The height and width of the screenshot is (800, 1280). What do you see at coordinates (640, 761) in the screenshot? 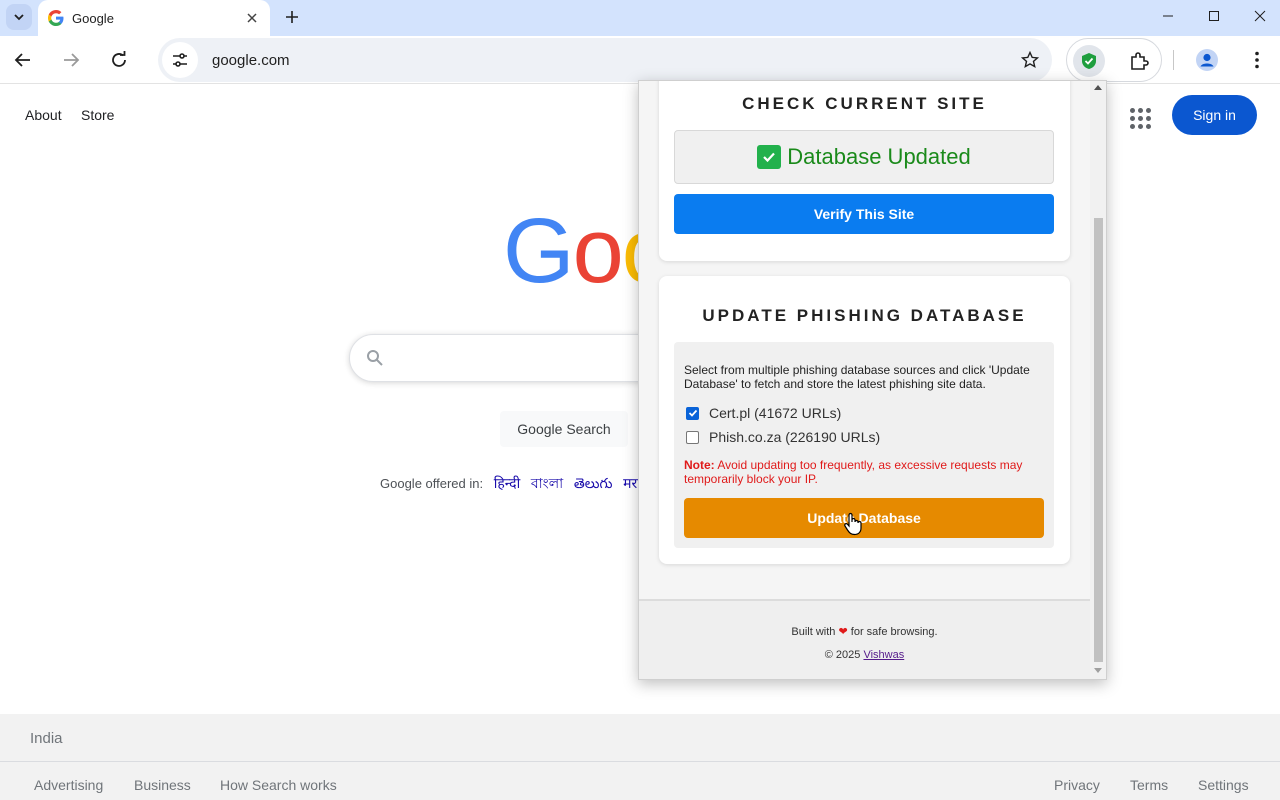
I see `footer-divider` at bounding box center [640, 761].